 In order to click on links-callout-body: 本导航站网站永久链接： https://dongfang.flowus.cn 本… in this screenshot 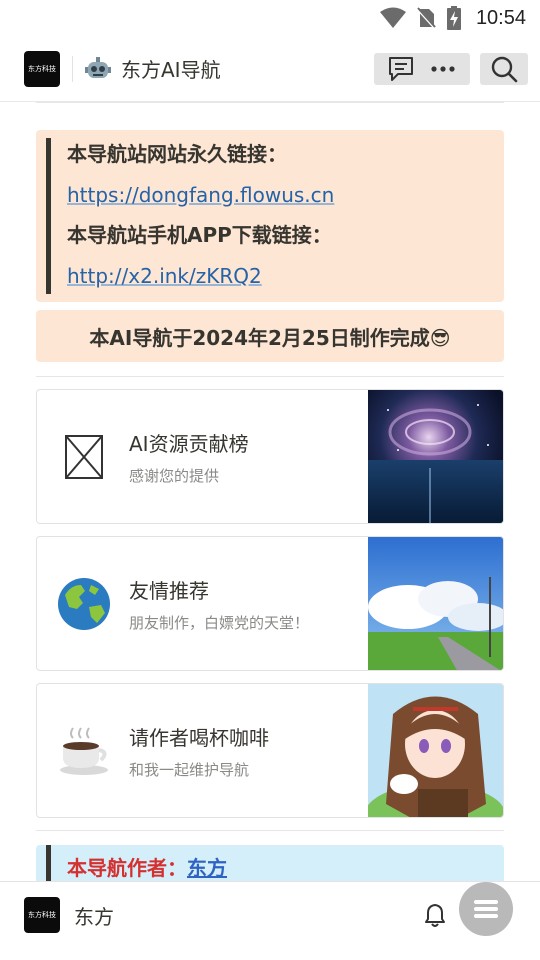, I will do `click(270, 216)`.